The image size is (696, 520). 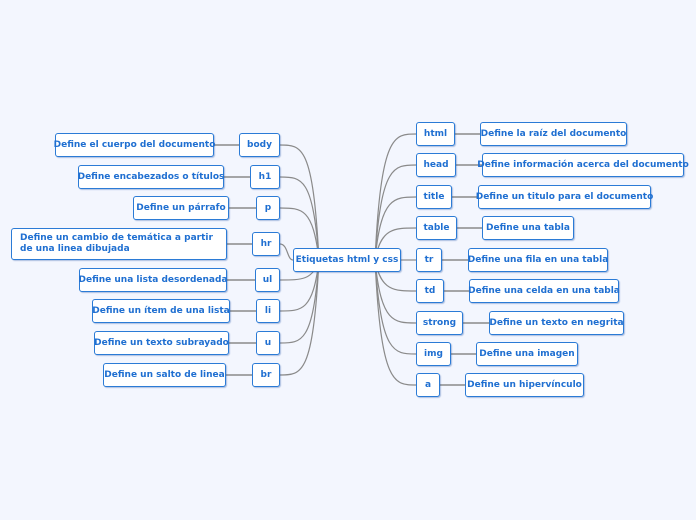 I want to click on description-node-td: Define una celda en una tabla, so click(x=544, y=291).